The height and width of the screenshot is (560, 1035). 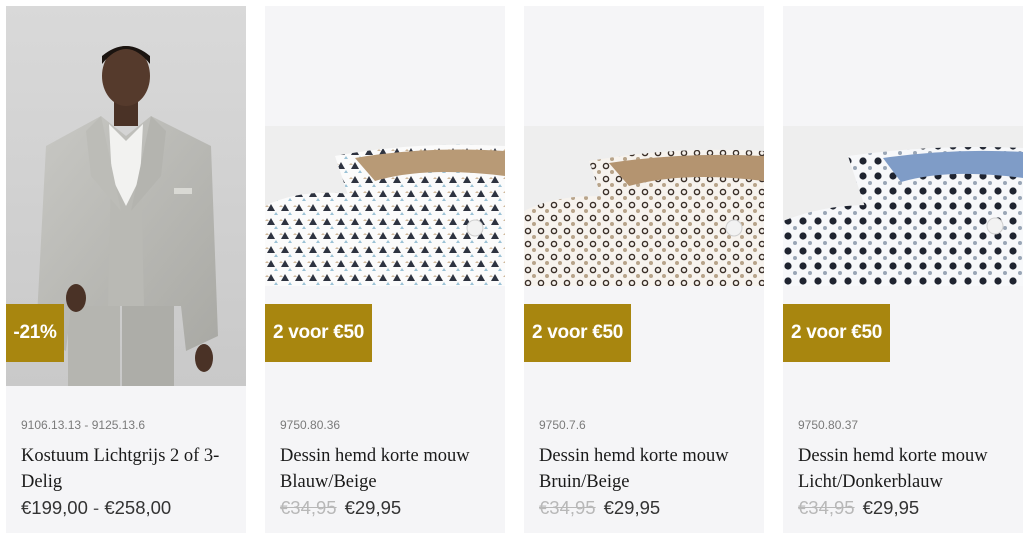 What do you see at coordinates (828, 425) in the screenshot?
I see `product-sku: 9750.80.37` at bounding box center [828, 425].